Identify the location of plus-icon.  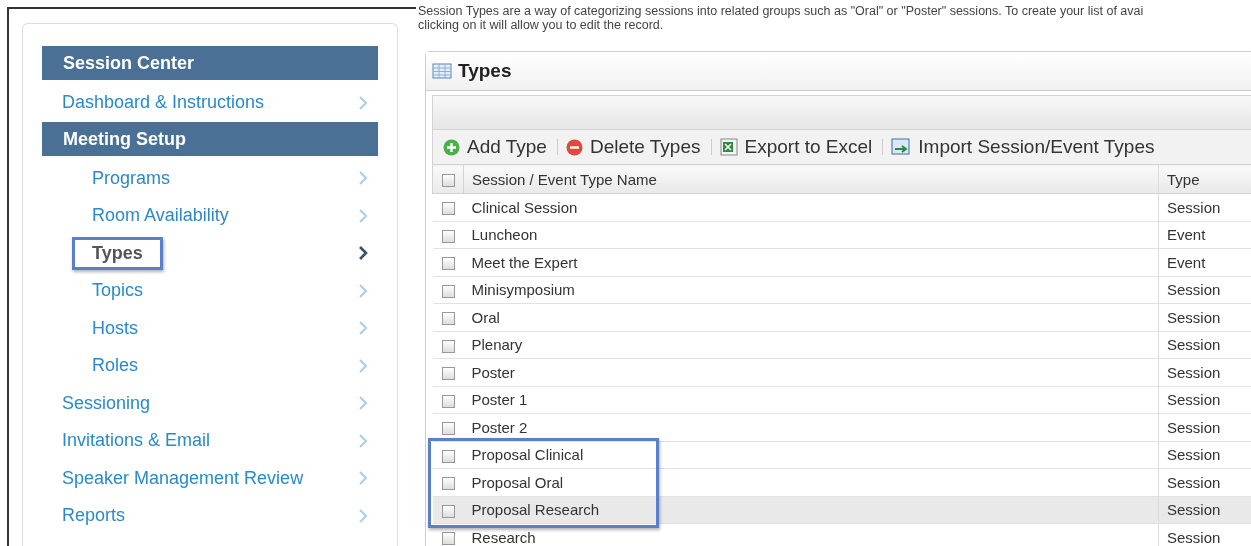
(451, 147).